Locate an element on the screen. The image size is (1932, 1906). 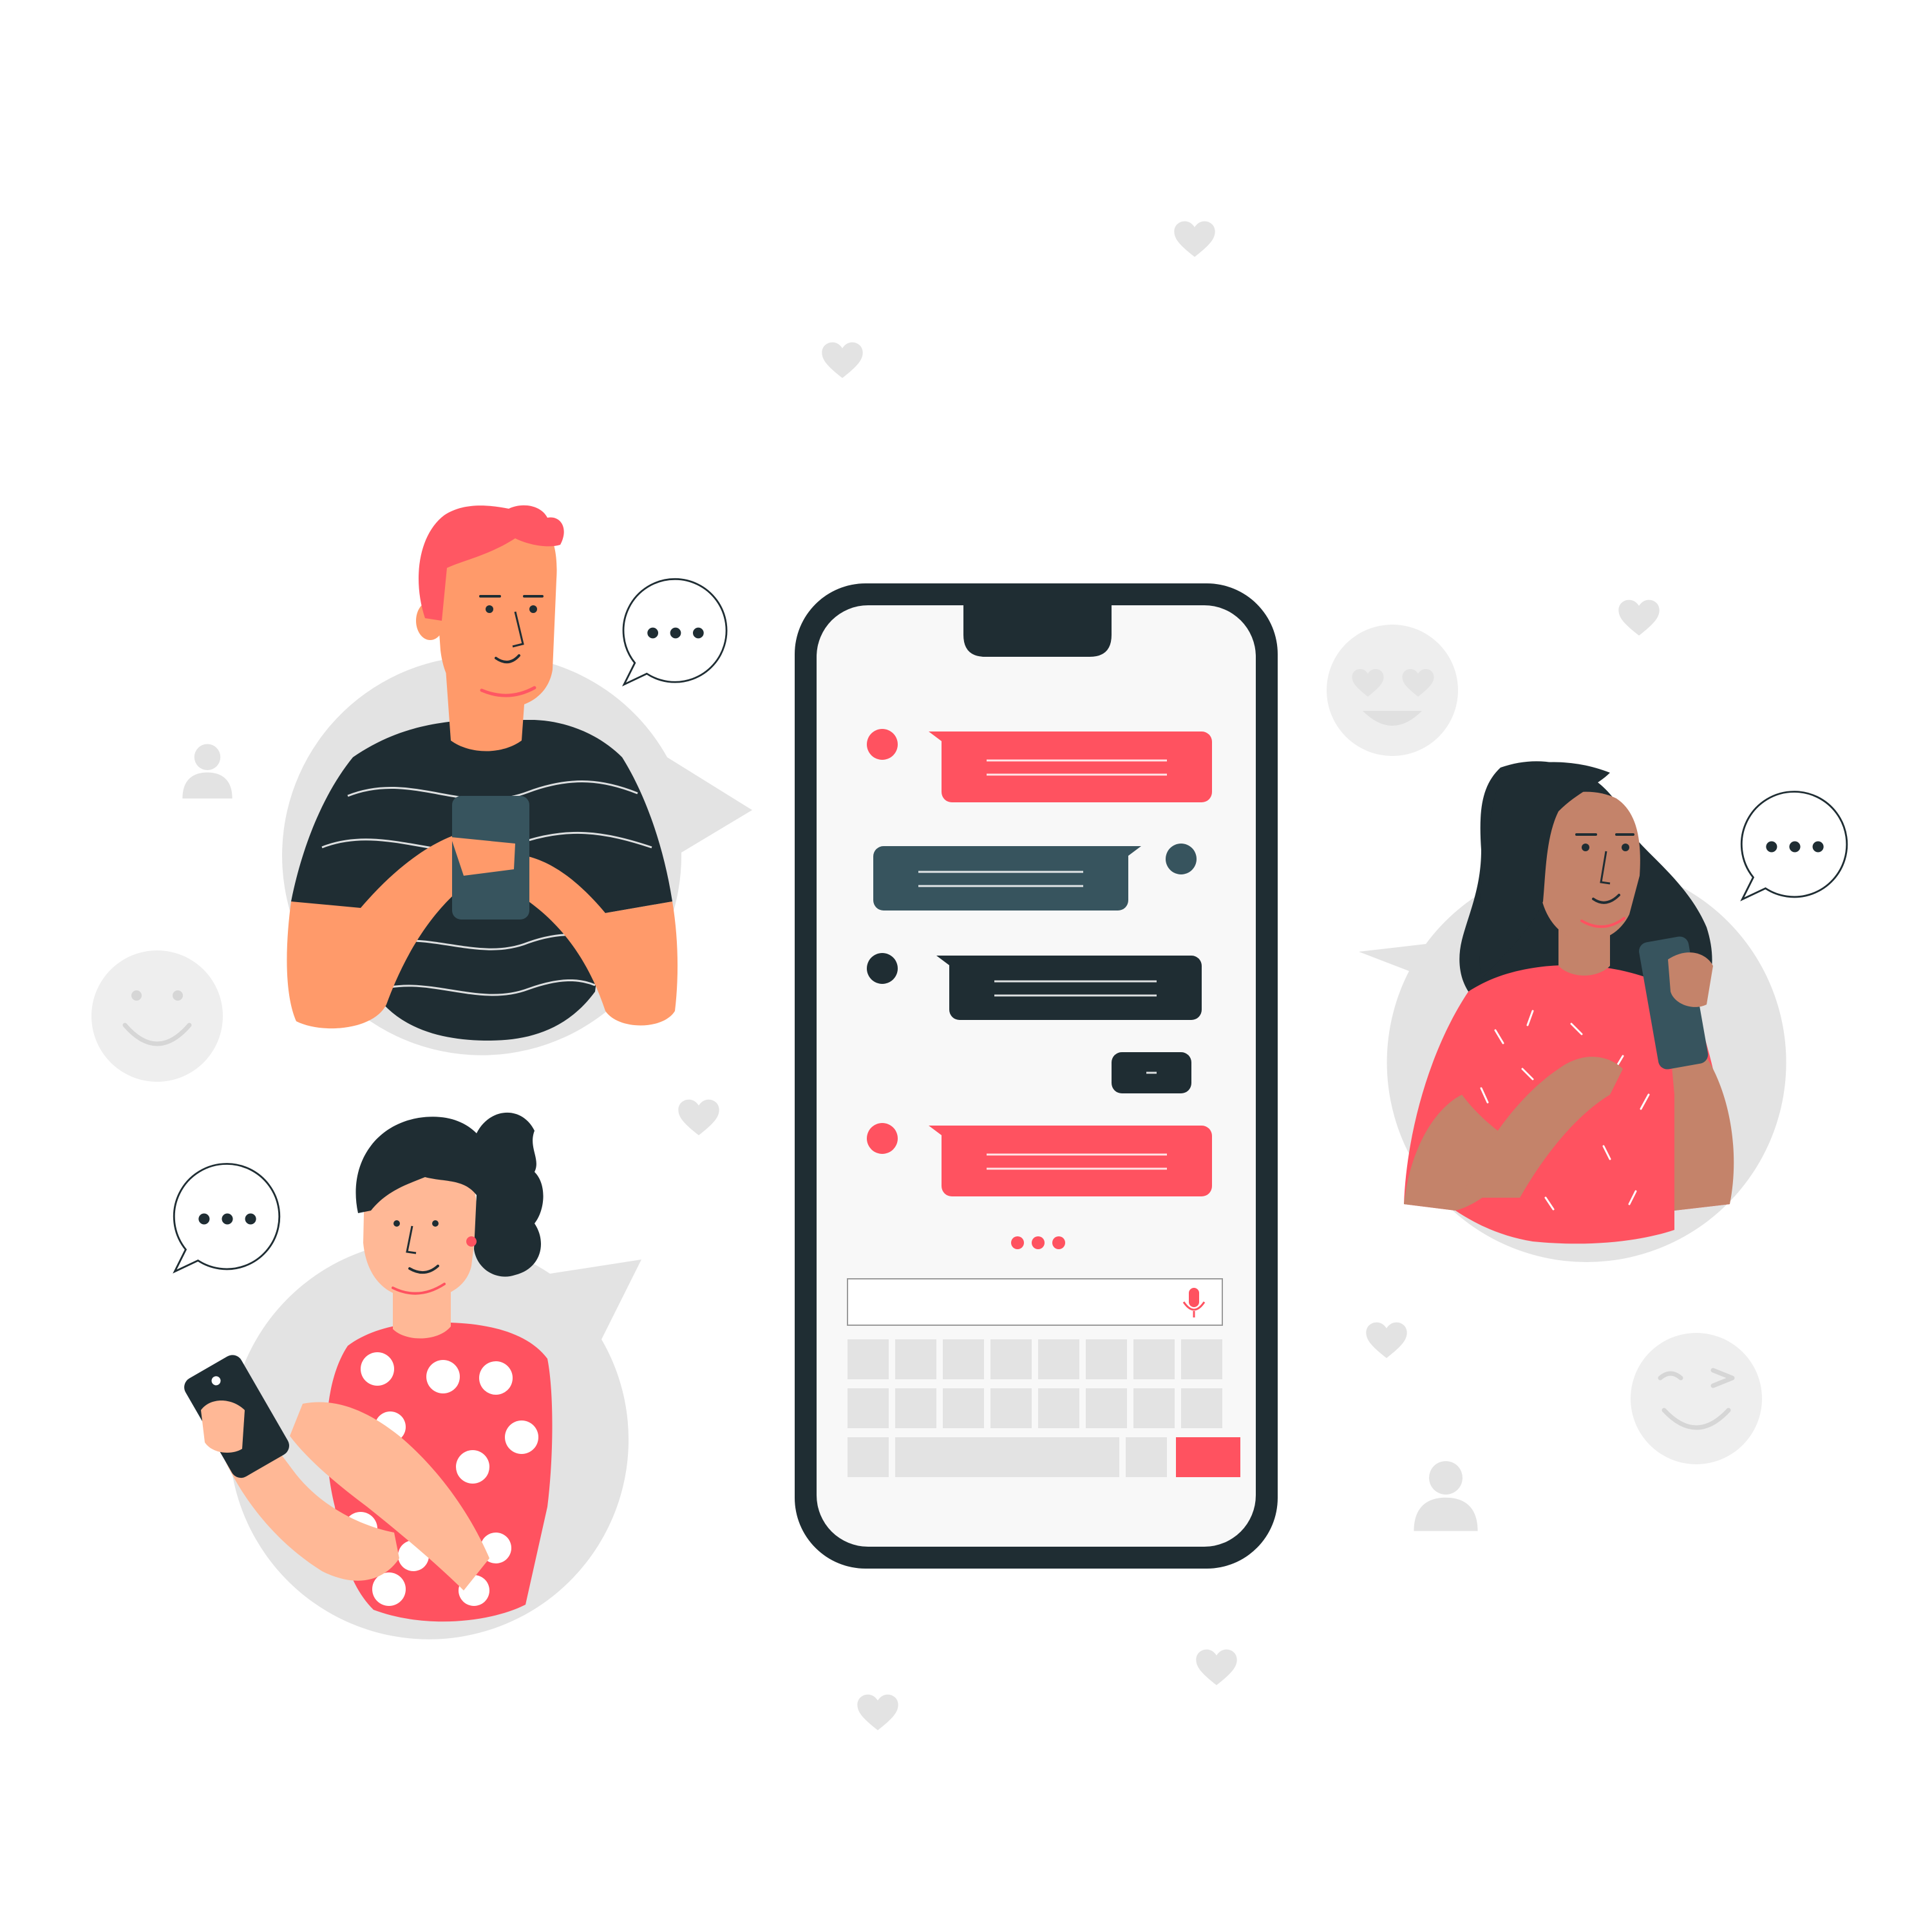
heart-eyes-emoji-icon is located at coordinates (1393, 690).